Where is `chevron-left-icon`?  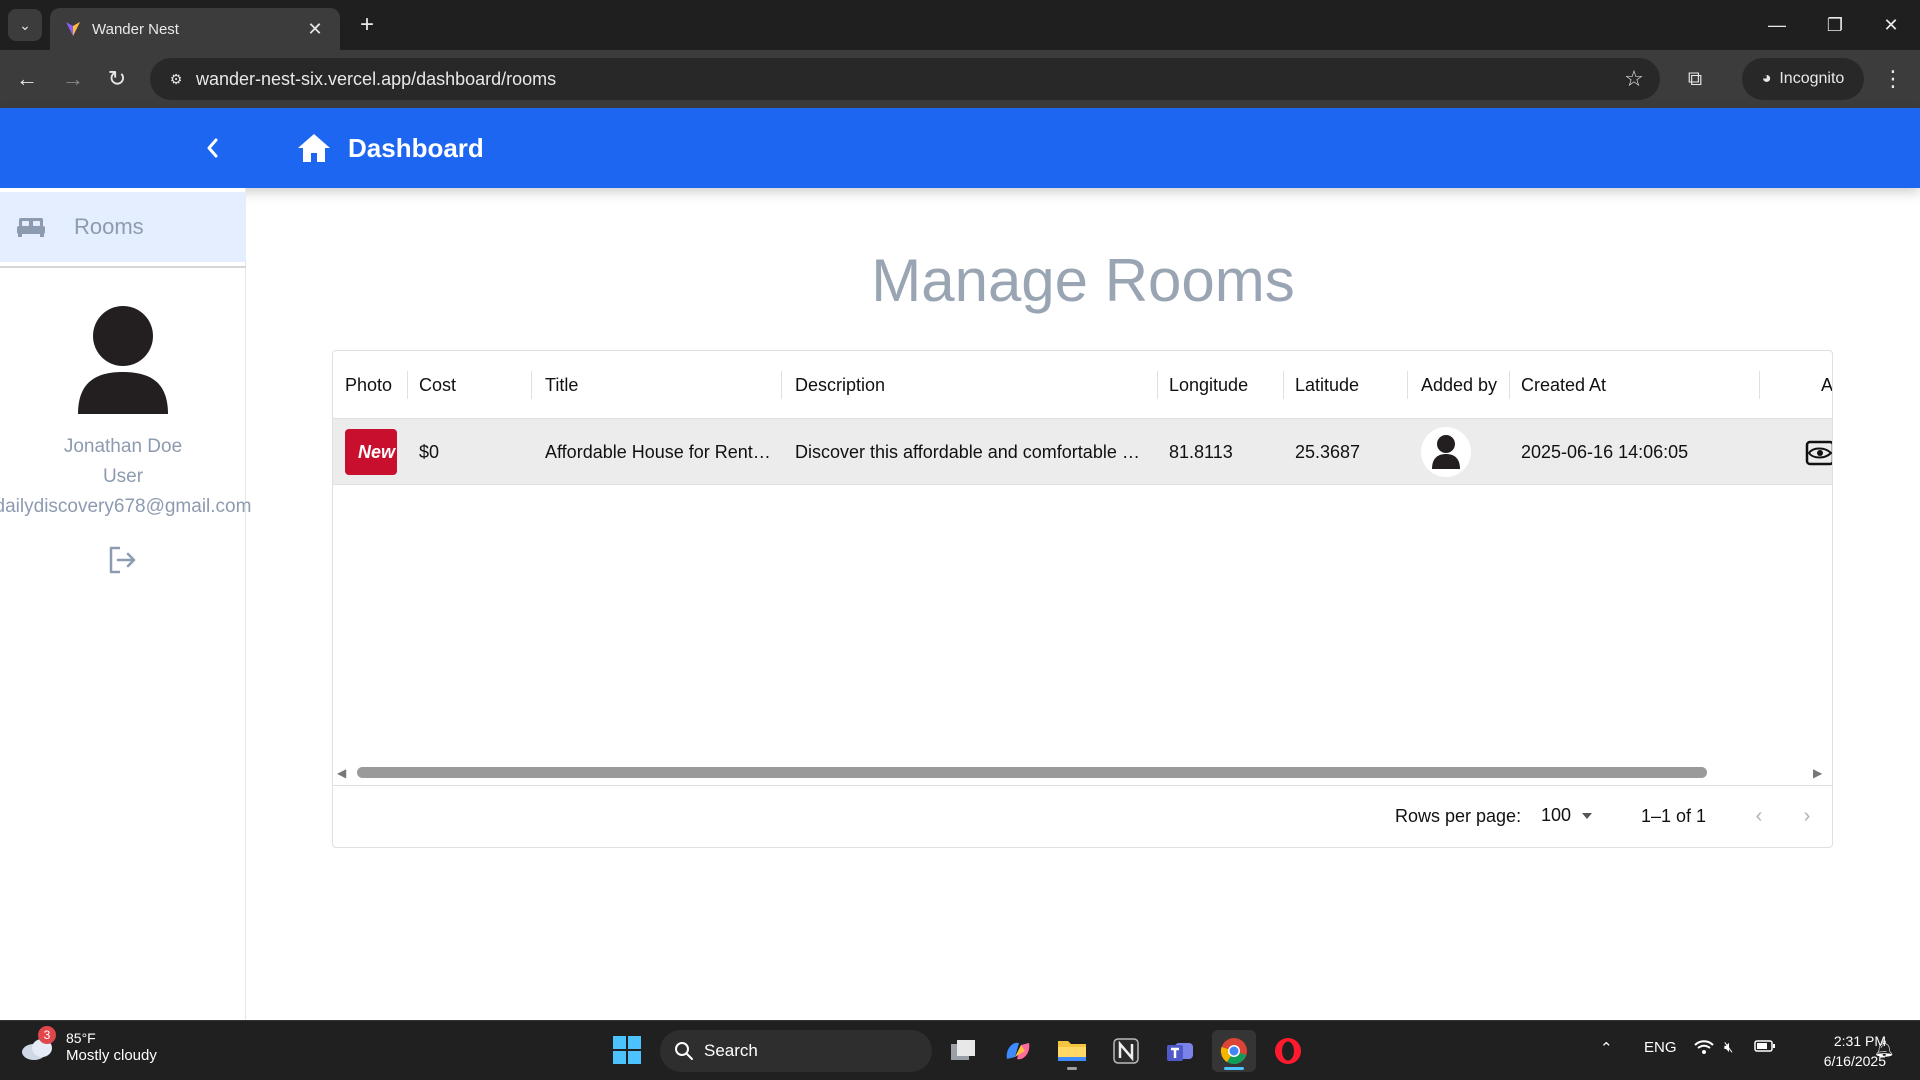
chevron-left-icon is located at coordinates (212, 148).